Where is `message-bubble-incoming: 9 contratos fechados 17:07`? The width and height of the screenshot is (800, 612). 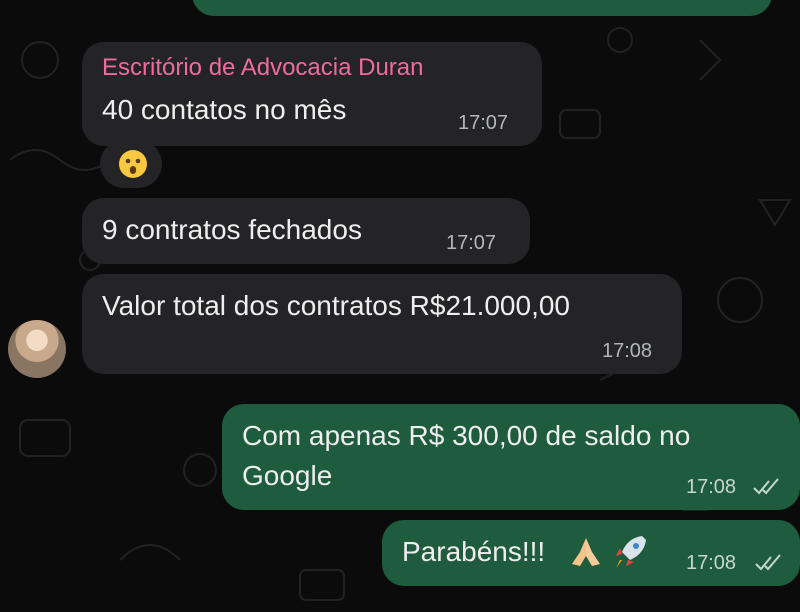 message-bubble-incoming: 9 contratos fechados 17:07 is located at coordinates (306, 231).